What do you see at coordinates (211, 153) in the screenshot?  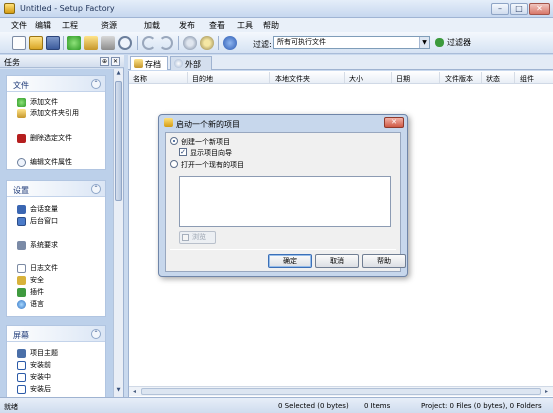 I see `checkbox-show-wizard-label: 显示项目向导` at bounding box center [211, 153].